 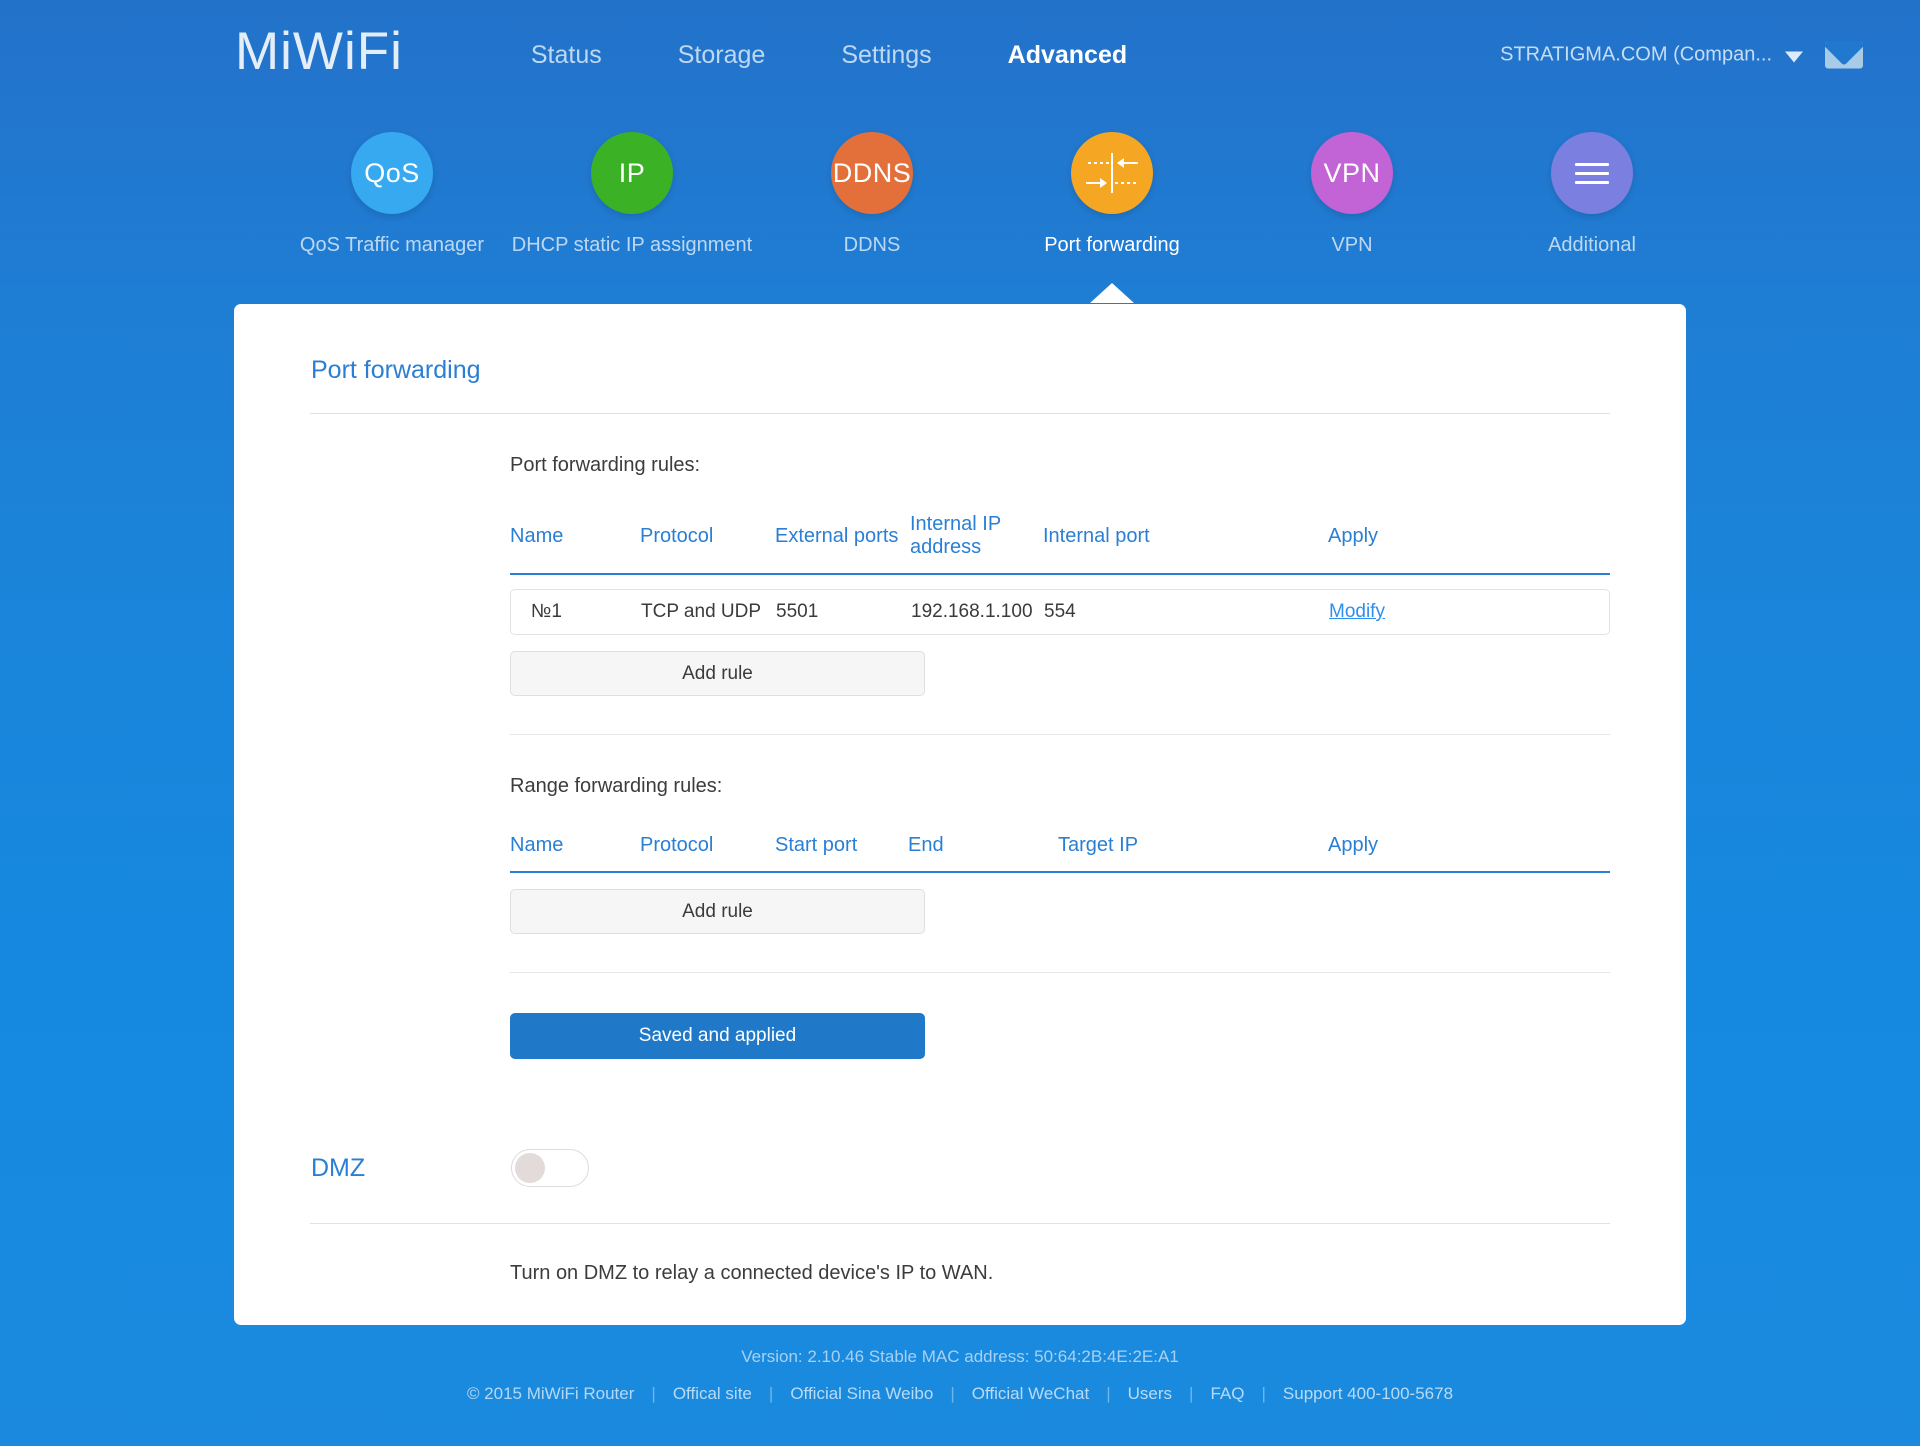 I want to click on col-name: Name, so click(x=575, y=544).